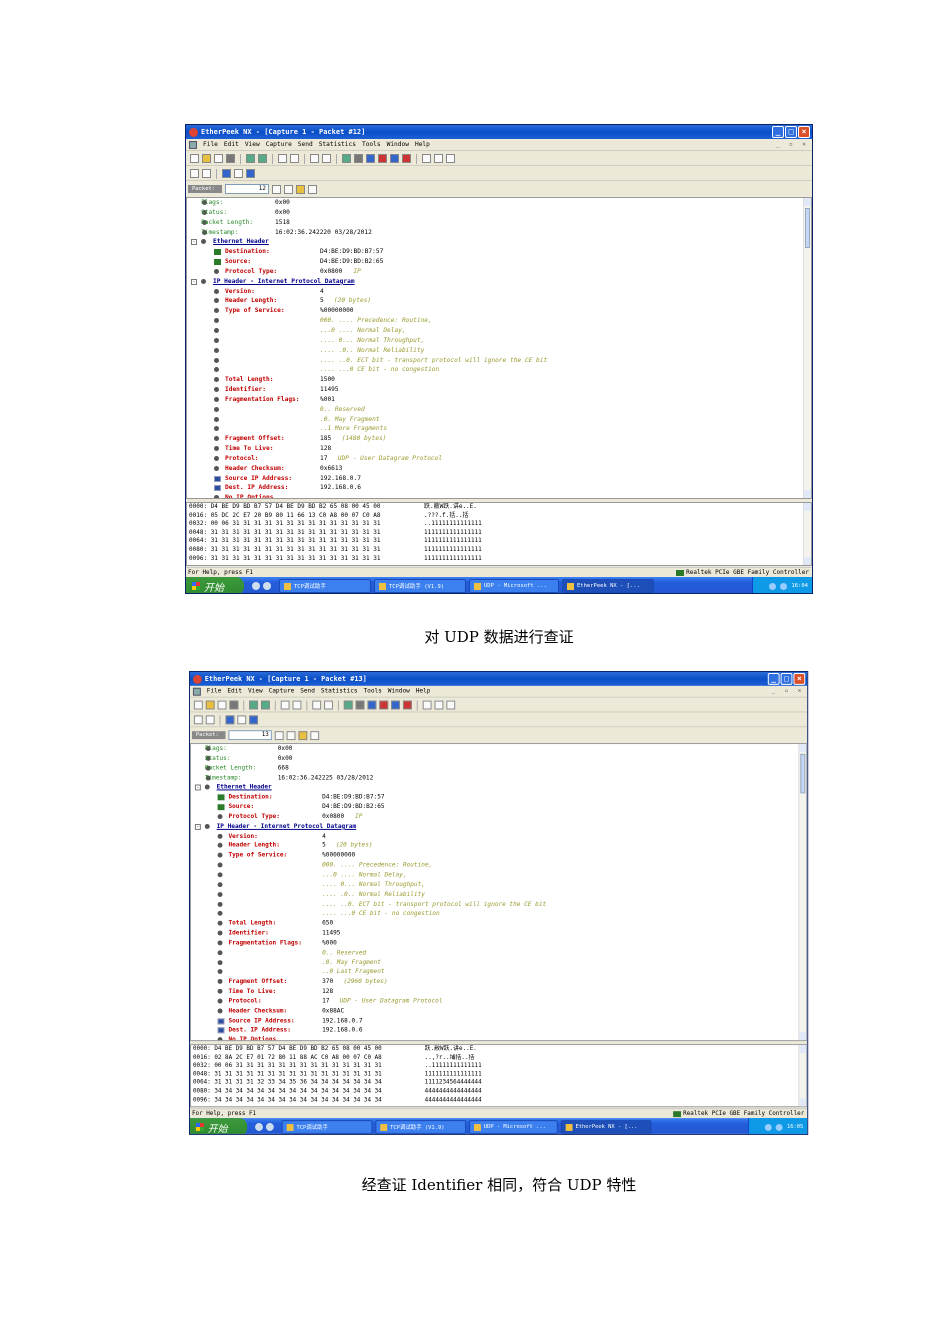 The height and width of the screenshot is (1344, 950). Describe the element at coordinates (305, 144) in the screenshot. I see `menu-send: Send` at that location.